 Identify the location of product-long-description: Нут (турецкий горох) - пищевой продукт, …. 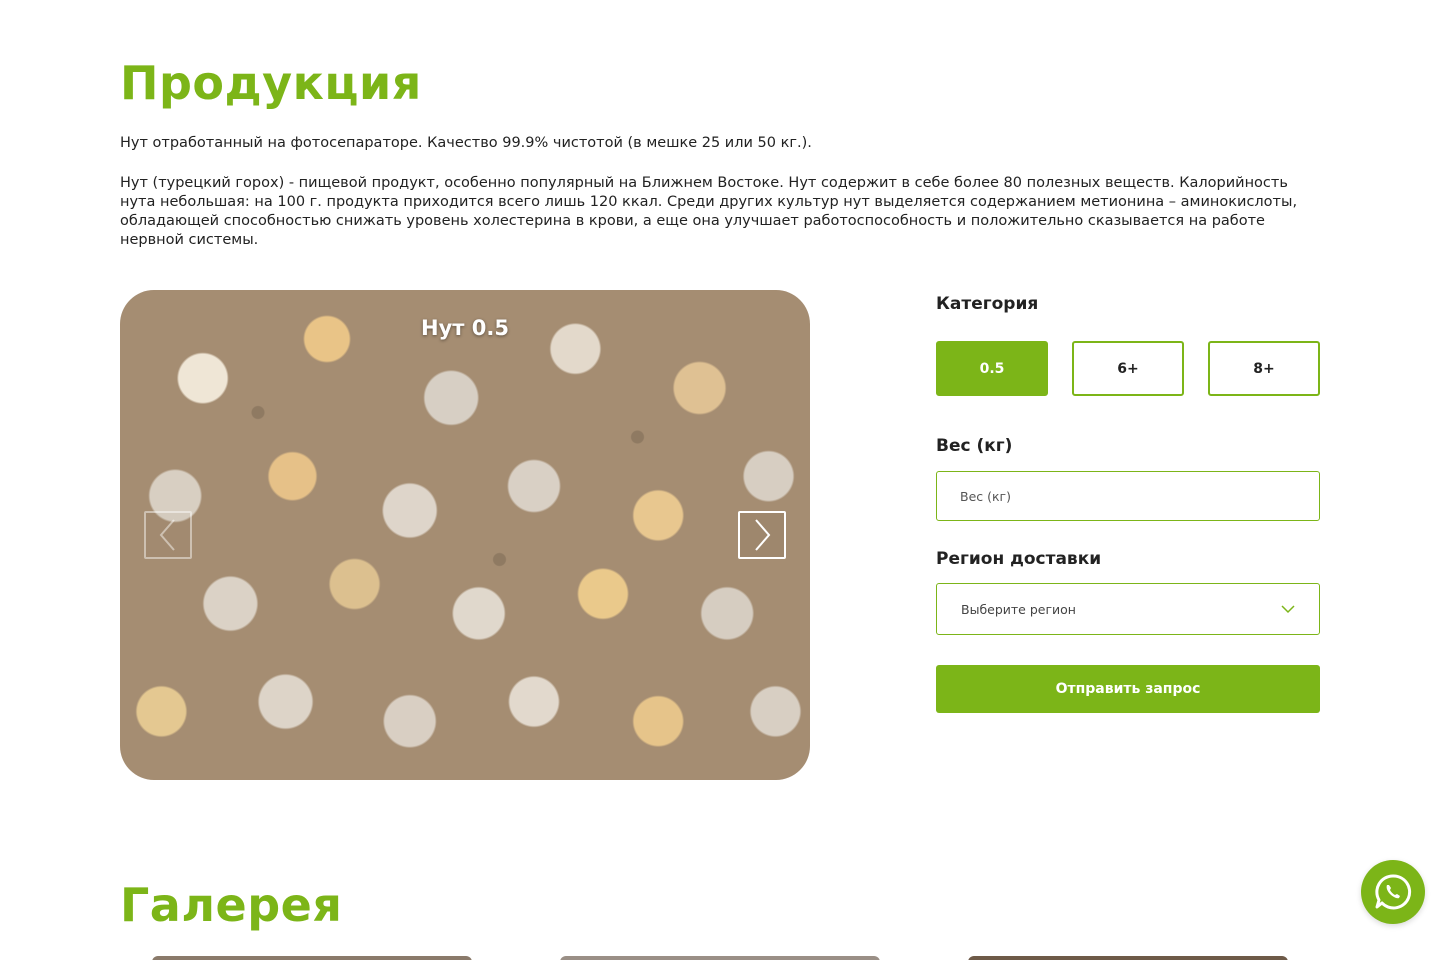
(709, 211).